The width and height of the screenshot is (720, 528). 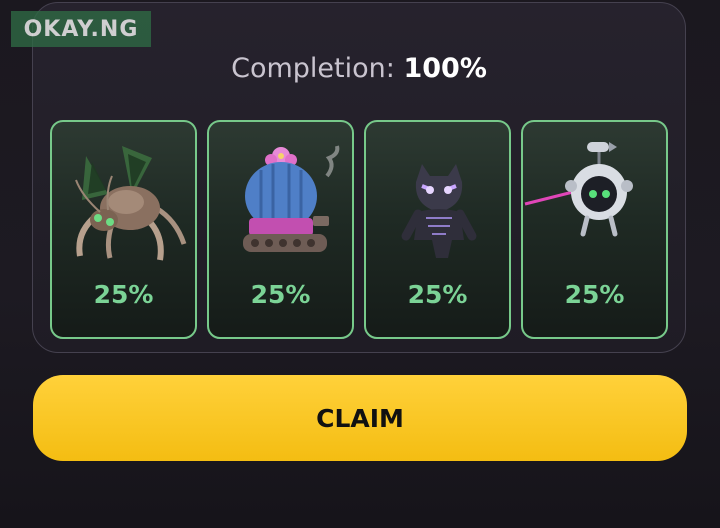 I want to click on cactus-tank-icon, so click(x=280, y=201).